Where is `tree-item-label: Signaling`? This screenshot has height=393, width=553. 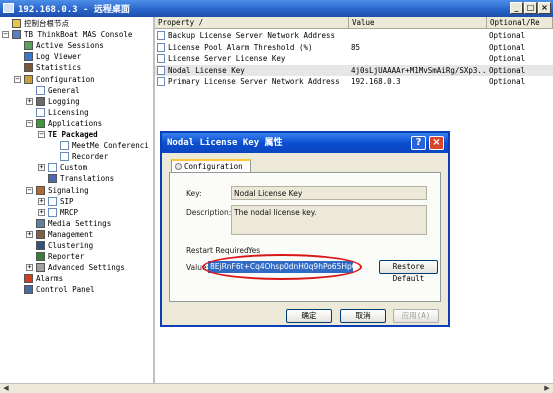
tree-item-label: Signaling is located at coordinates (68, 190).